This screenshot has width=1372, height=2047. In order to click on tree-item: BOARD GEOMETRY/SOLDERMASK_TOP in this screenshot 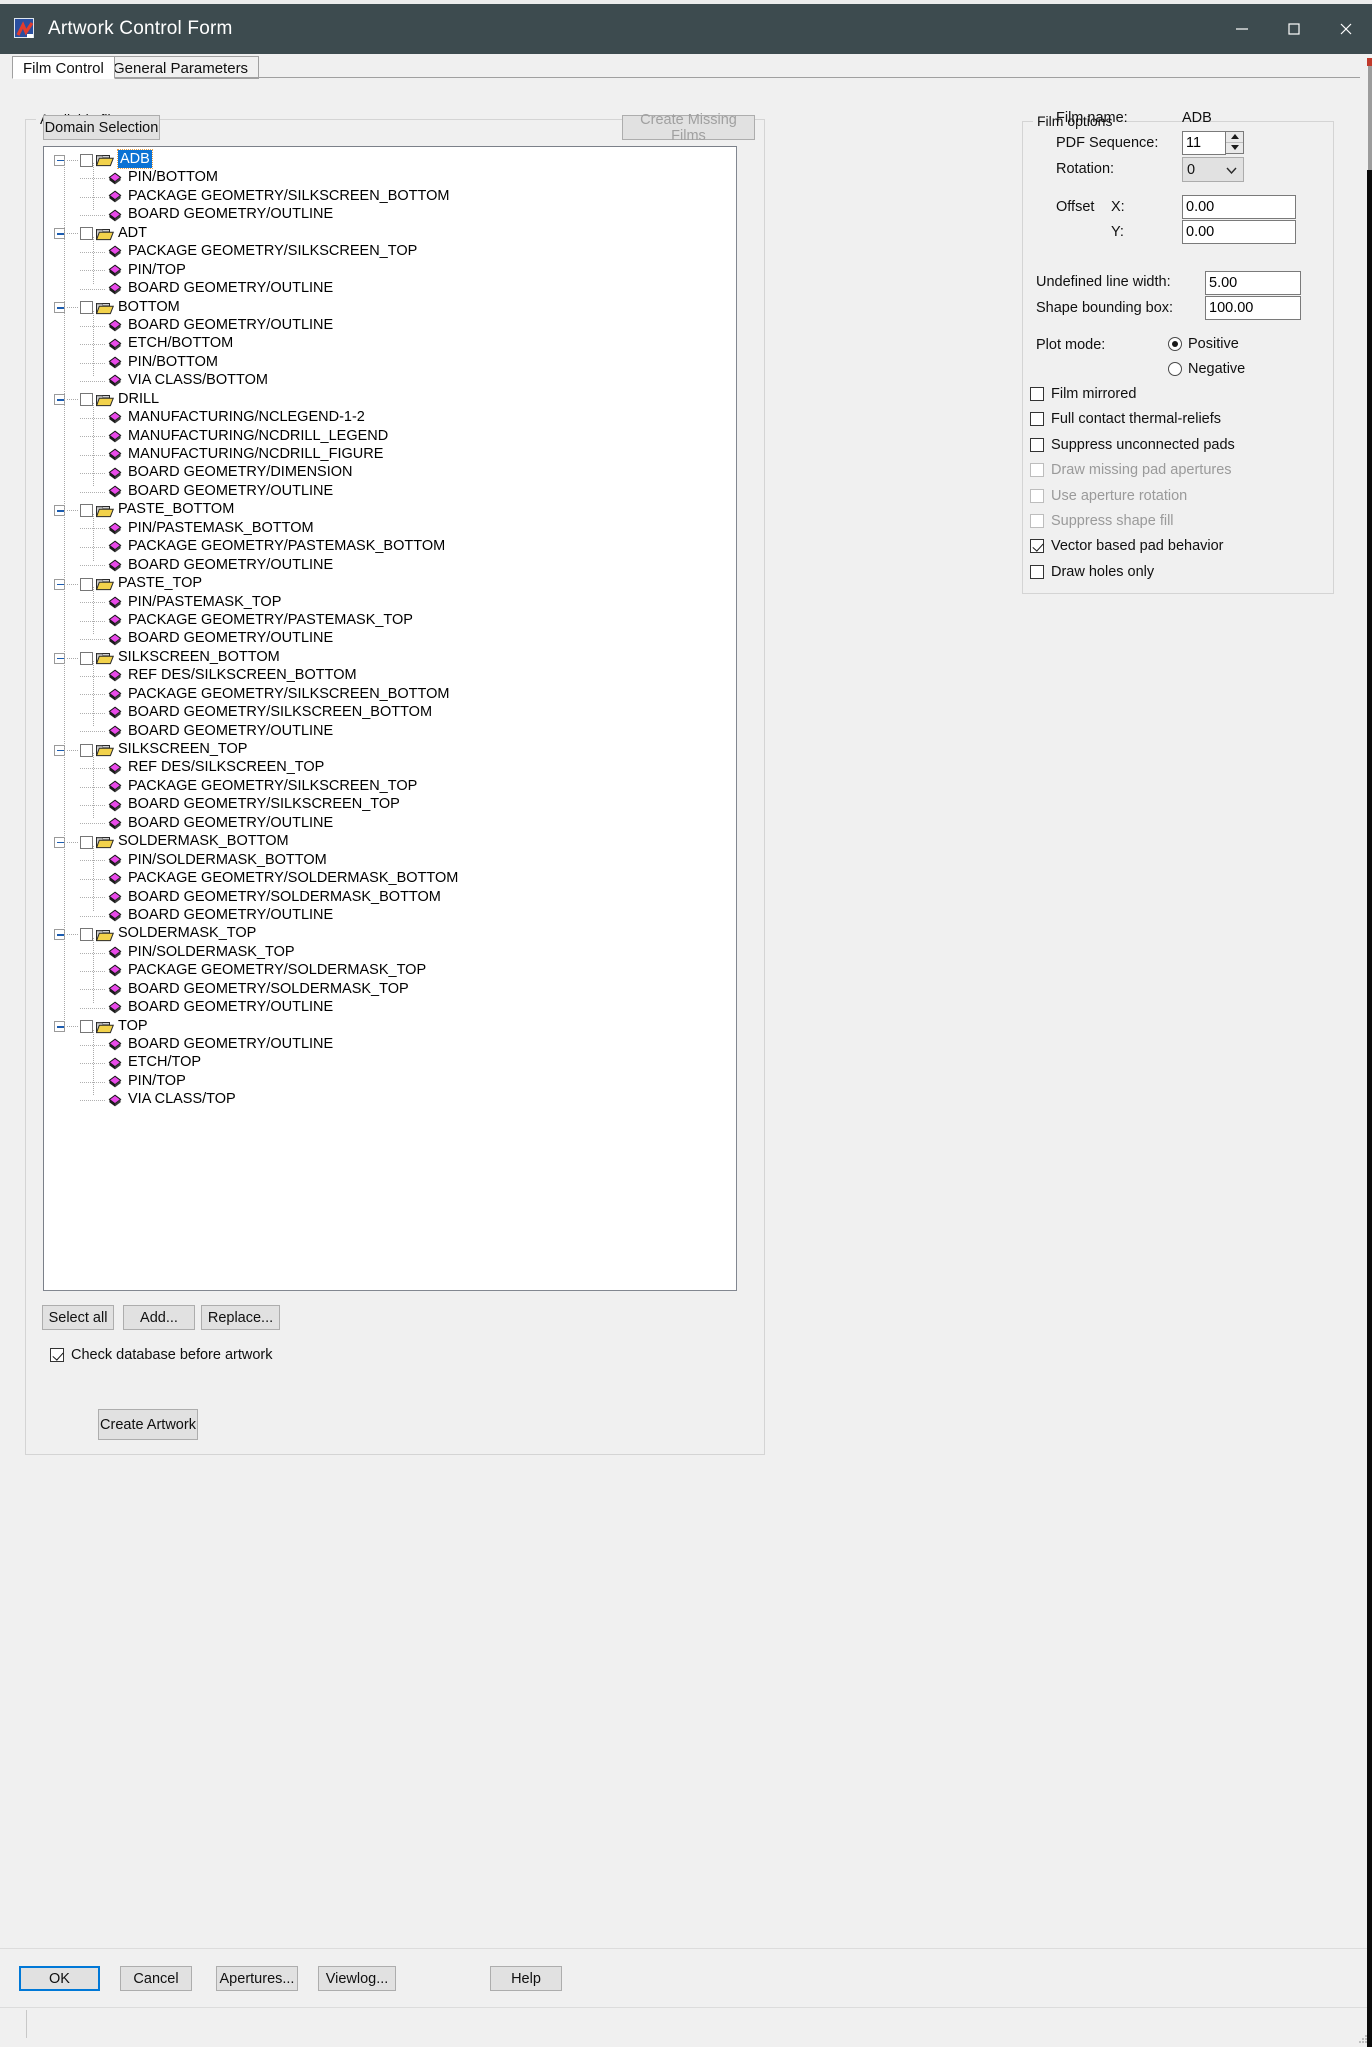, I will do `click(390, 990)`.